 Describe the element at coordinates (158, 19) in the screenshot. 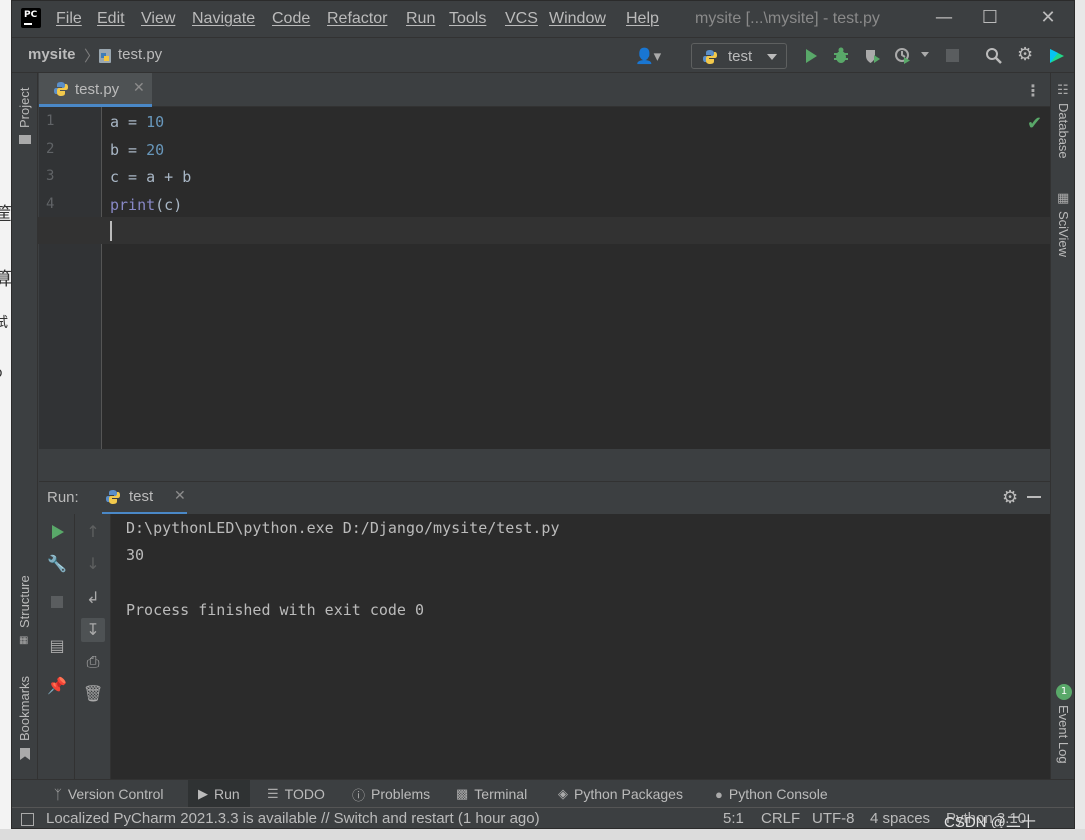

I see `menu-view: View` at that location.